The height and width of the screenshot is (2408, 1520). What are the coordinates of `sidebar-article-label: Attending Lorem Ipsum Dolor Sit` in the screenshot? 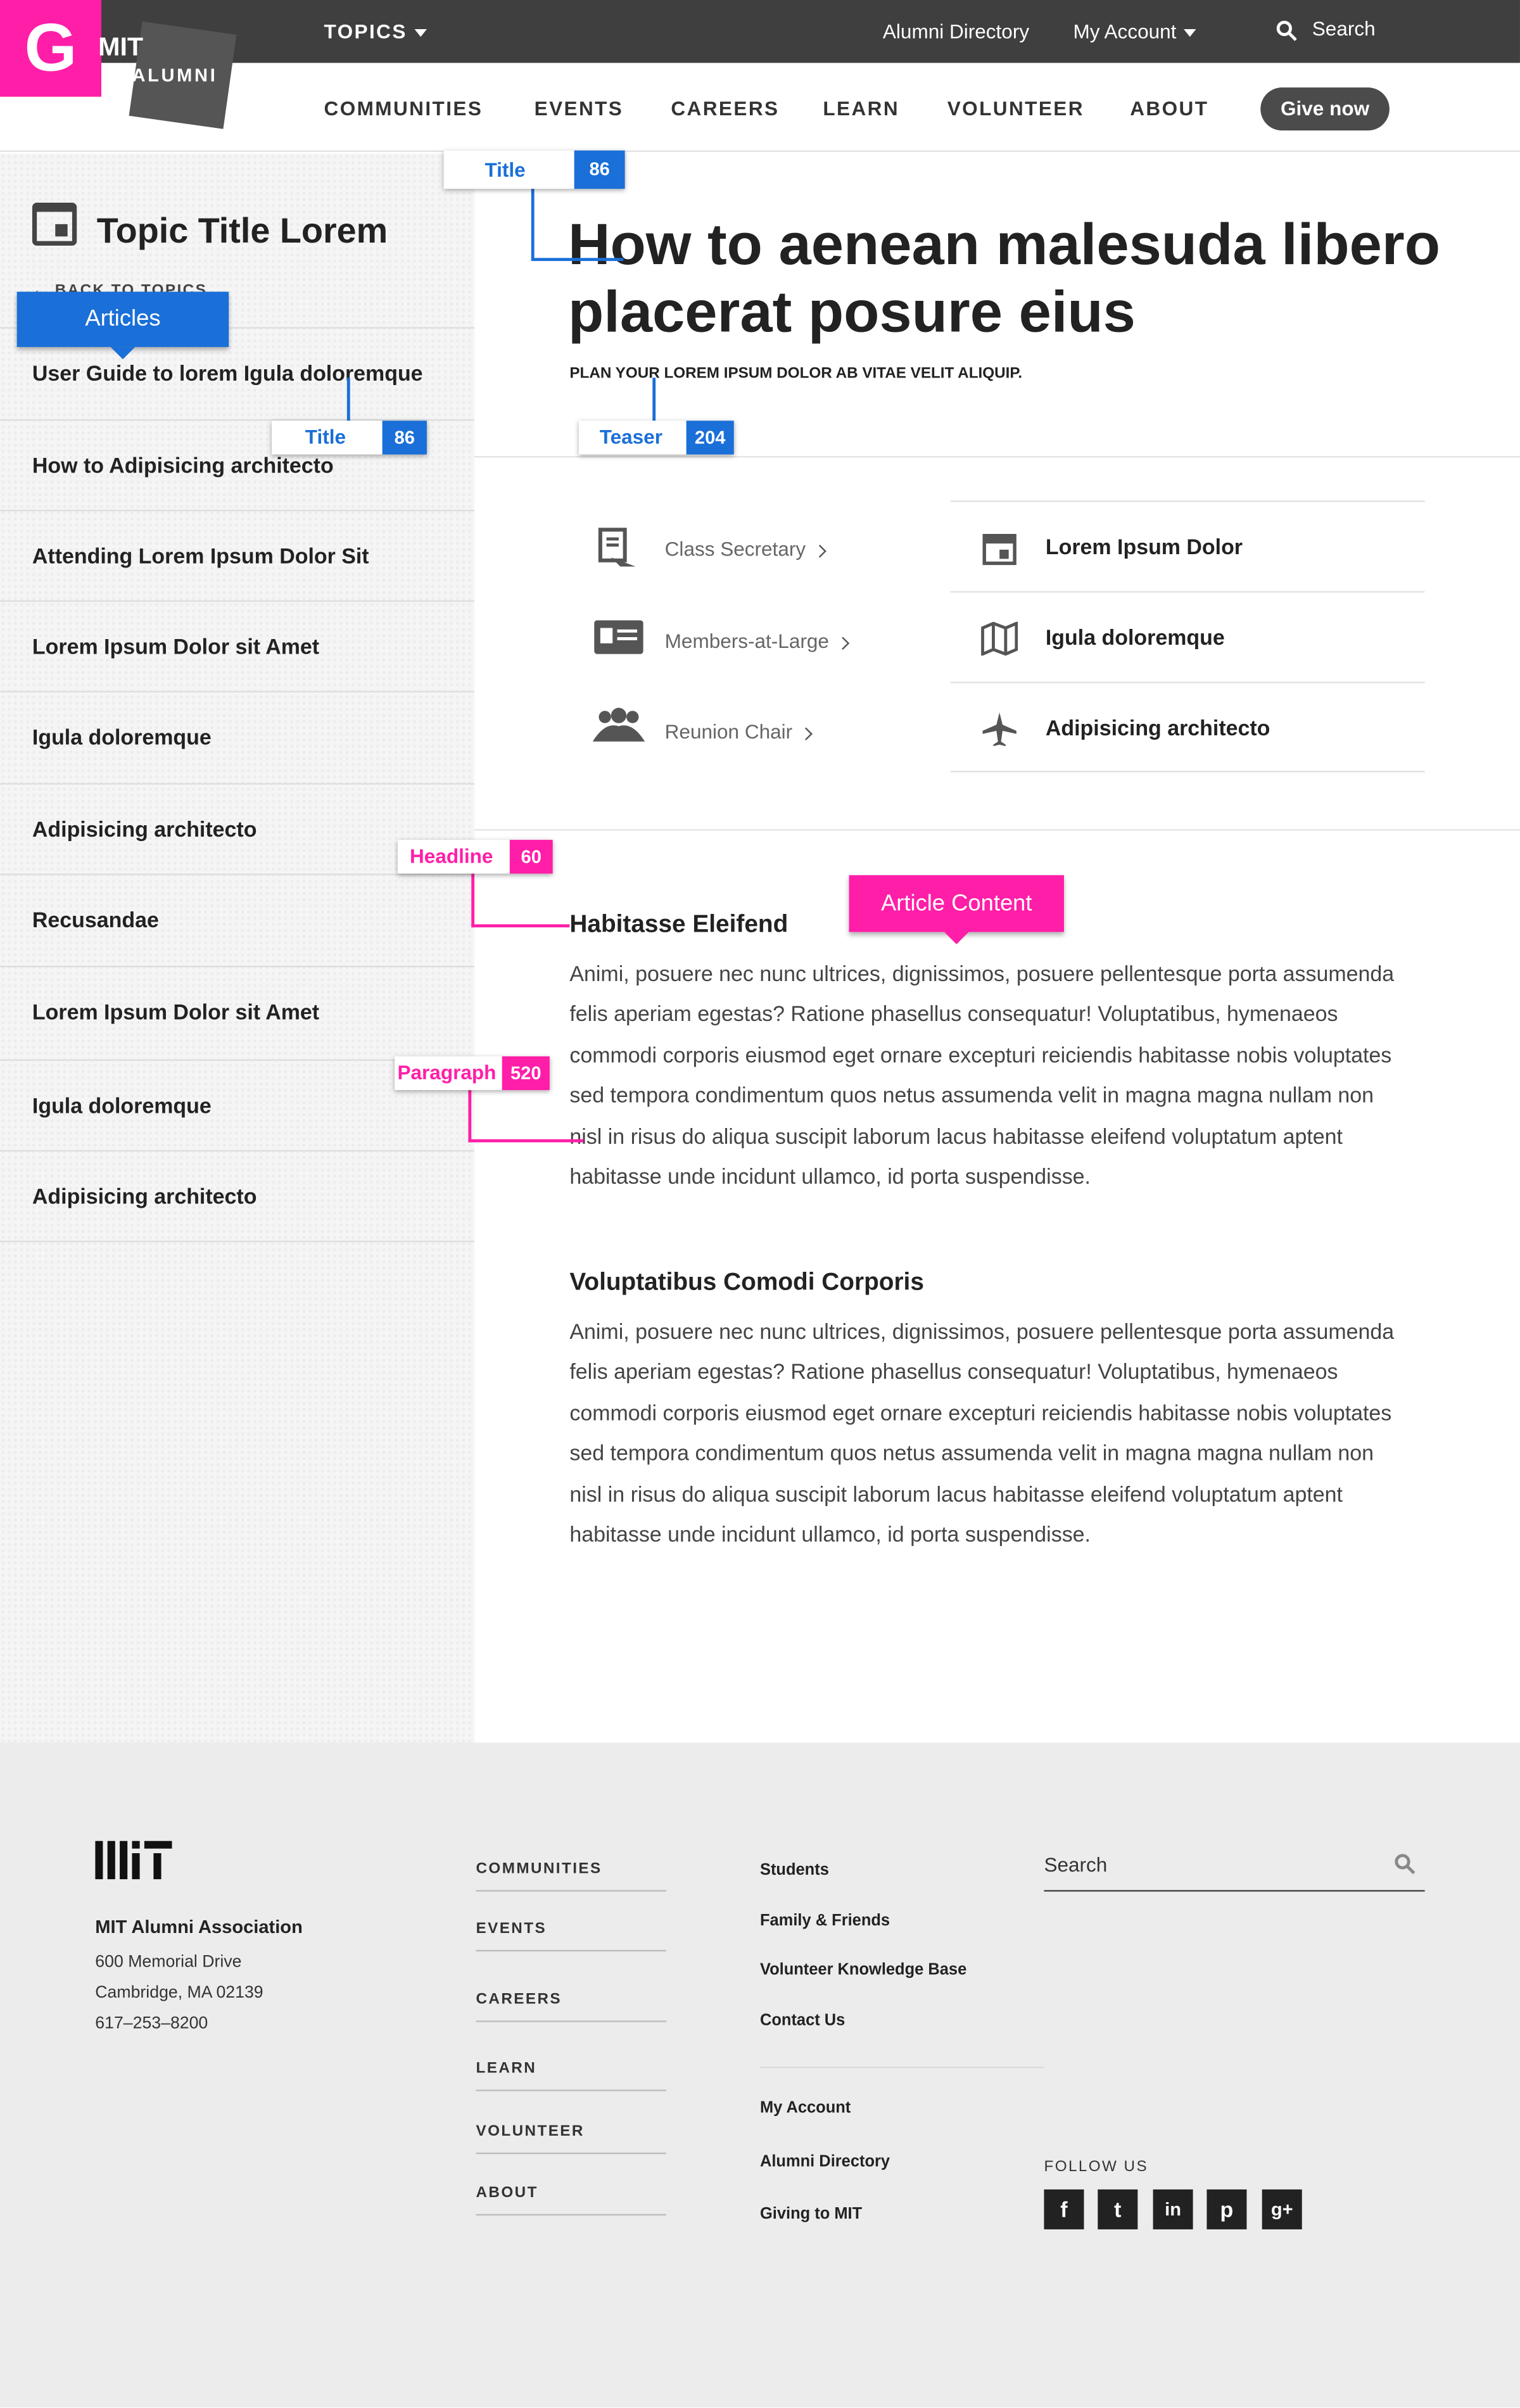 It's located at (200, 555).